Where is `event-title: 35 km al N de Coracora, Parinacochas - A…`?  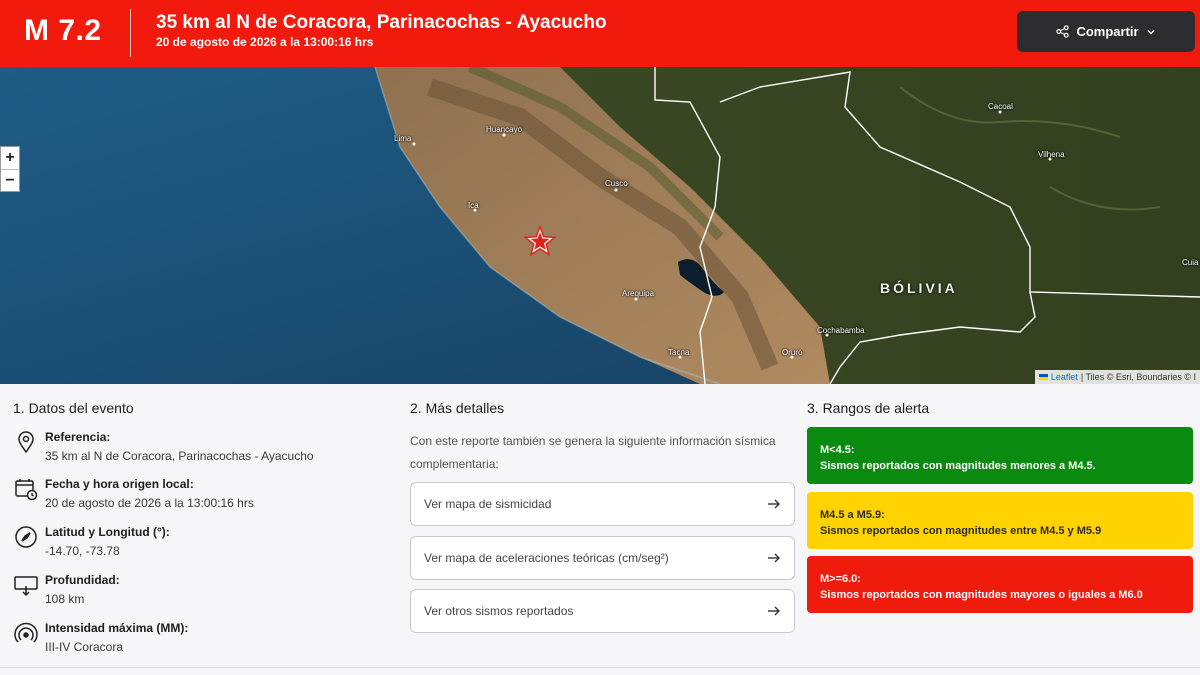
event-title: 35 km al N de Coracora, Parinacochas - A… is located at coordinates (381, 22).